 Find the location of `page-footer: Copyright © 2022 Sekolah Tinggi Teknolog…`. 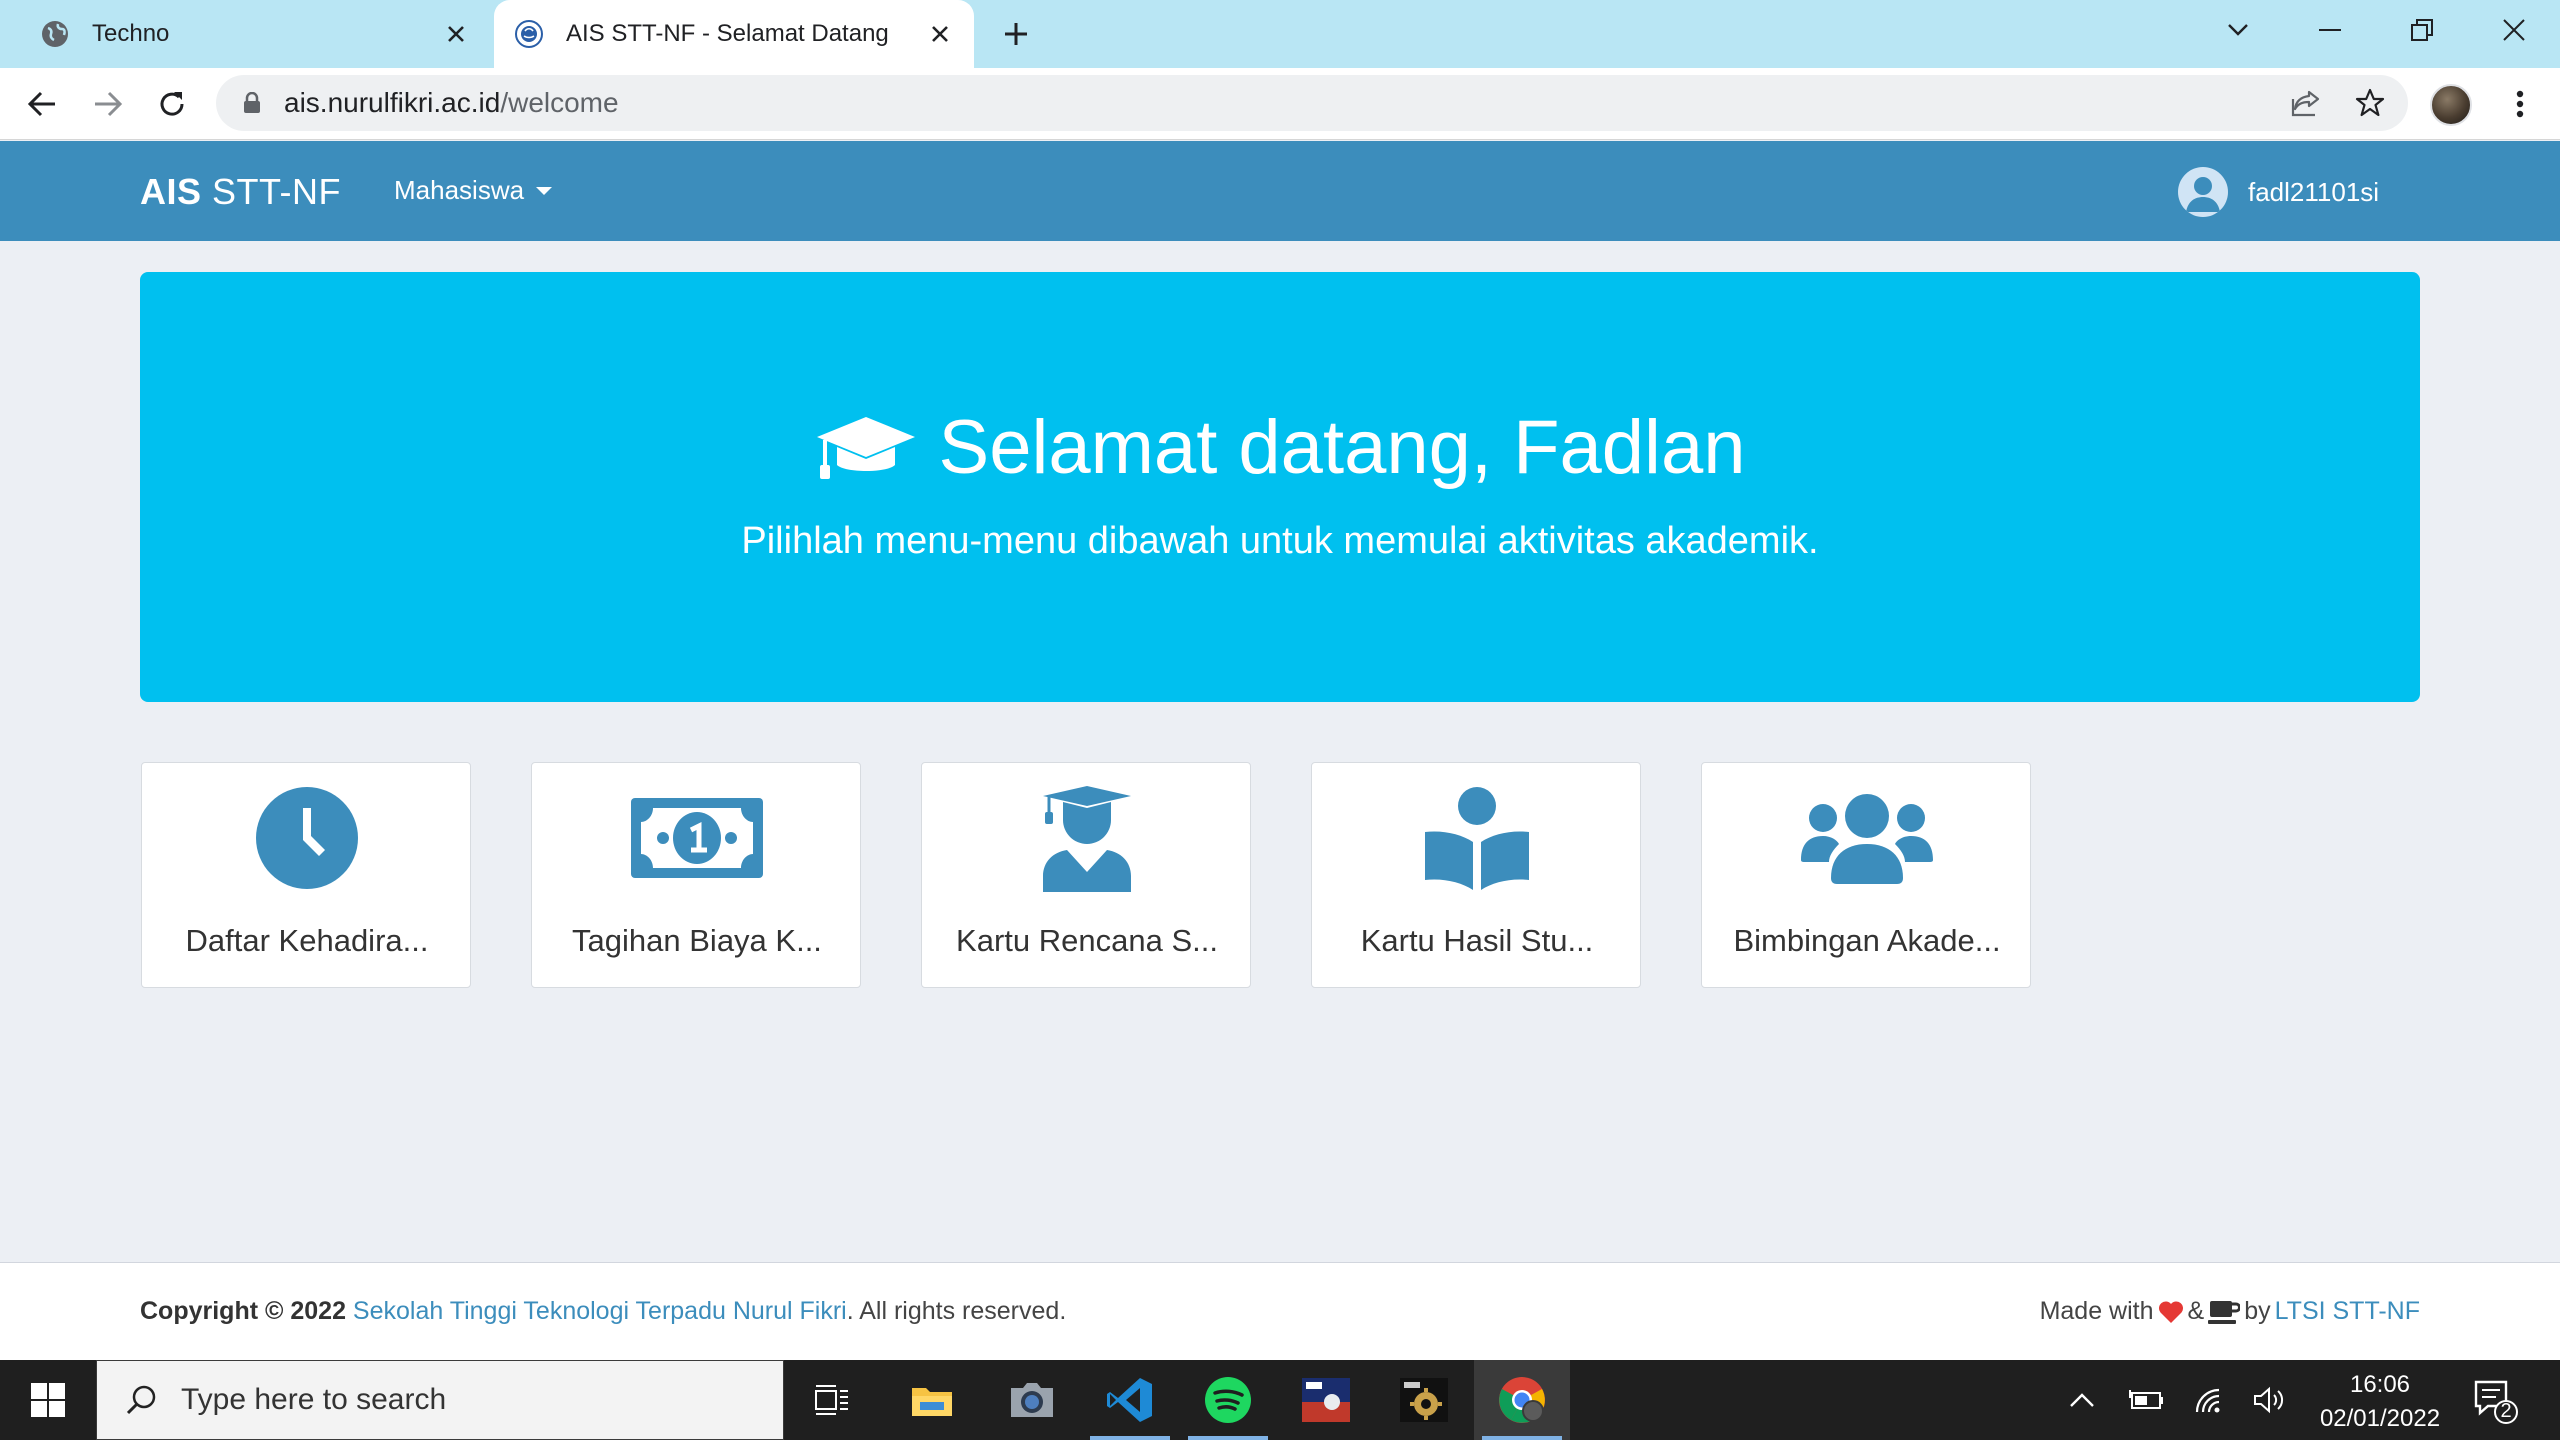

page-footer: Copyright © 2022 Sekolah Tinggi Teknolog… is located at coordinates (1280, 1311).